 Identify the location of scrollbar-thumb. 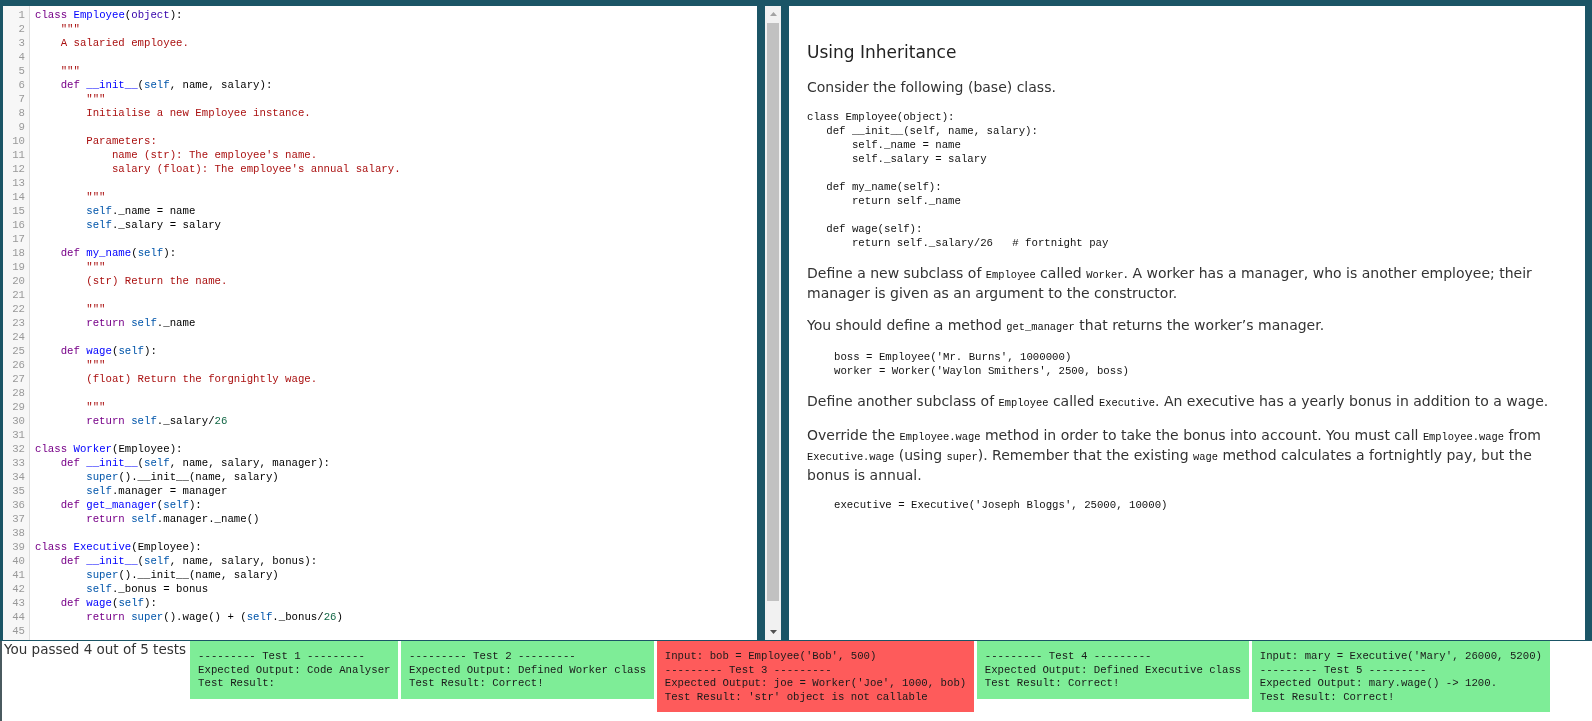
(773, 312).